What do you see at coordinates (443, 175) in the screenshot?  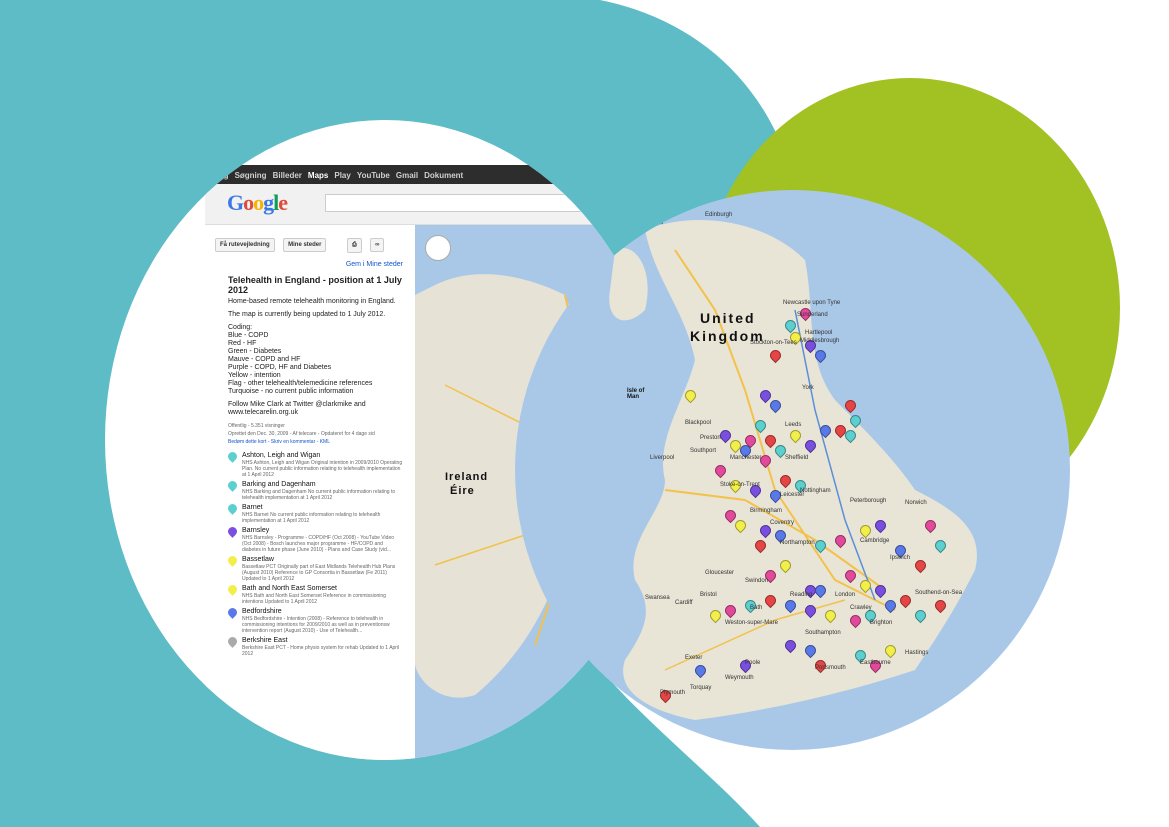 I see `google-bar-item: Dokument` at bounding box center [443, 175].